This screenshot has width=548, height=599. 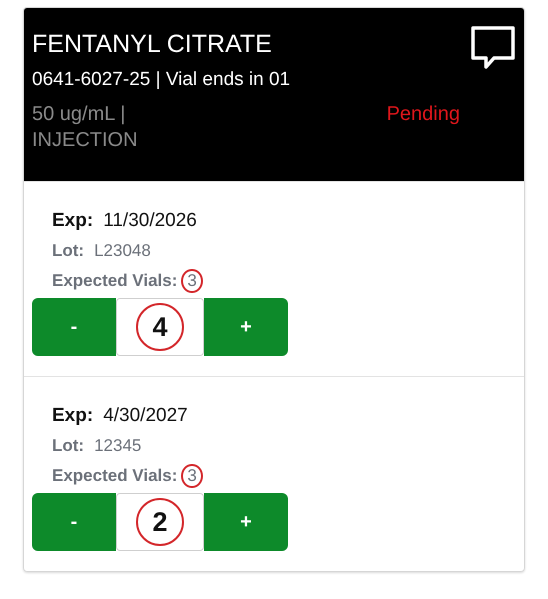 I want to click on exp-date: 4/30/2027, so click(x=145, y=416).